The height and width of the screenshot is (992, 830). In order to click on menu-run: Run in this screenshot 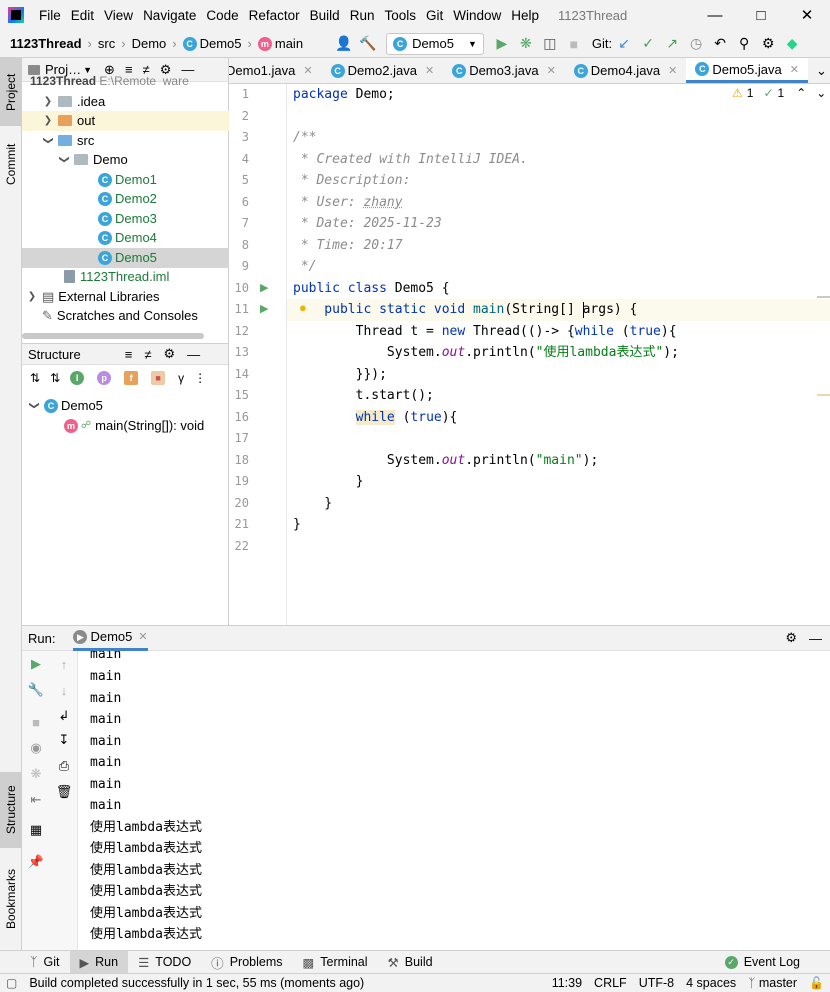, I will do `click(362, 15)`.